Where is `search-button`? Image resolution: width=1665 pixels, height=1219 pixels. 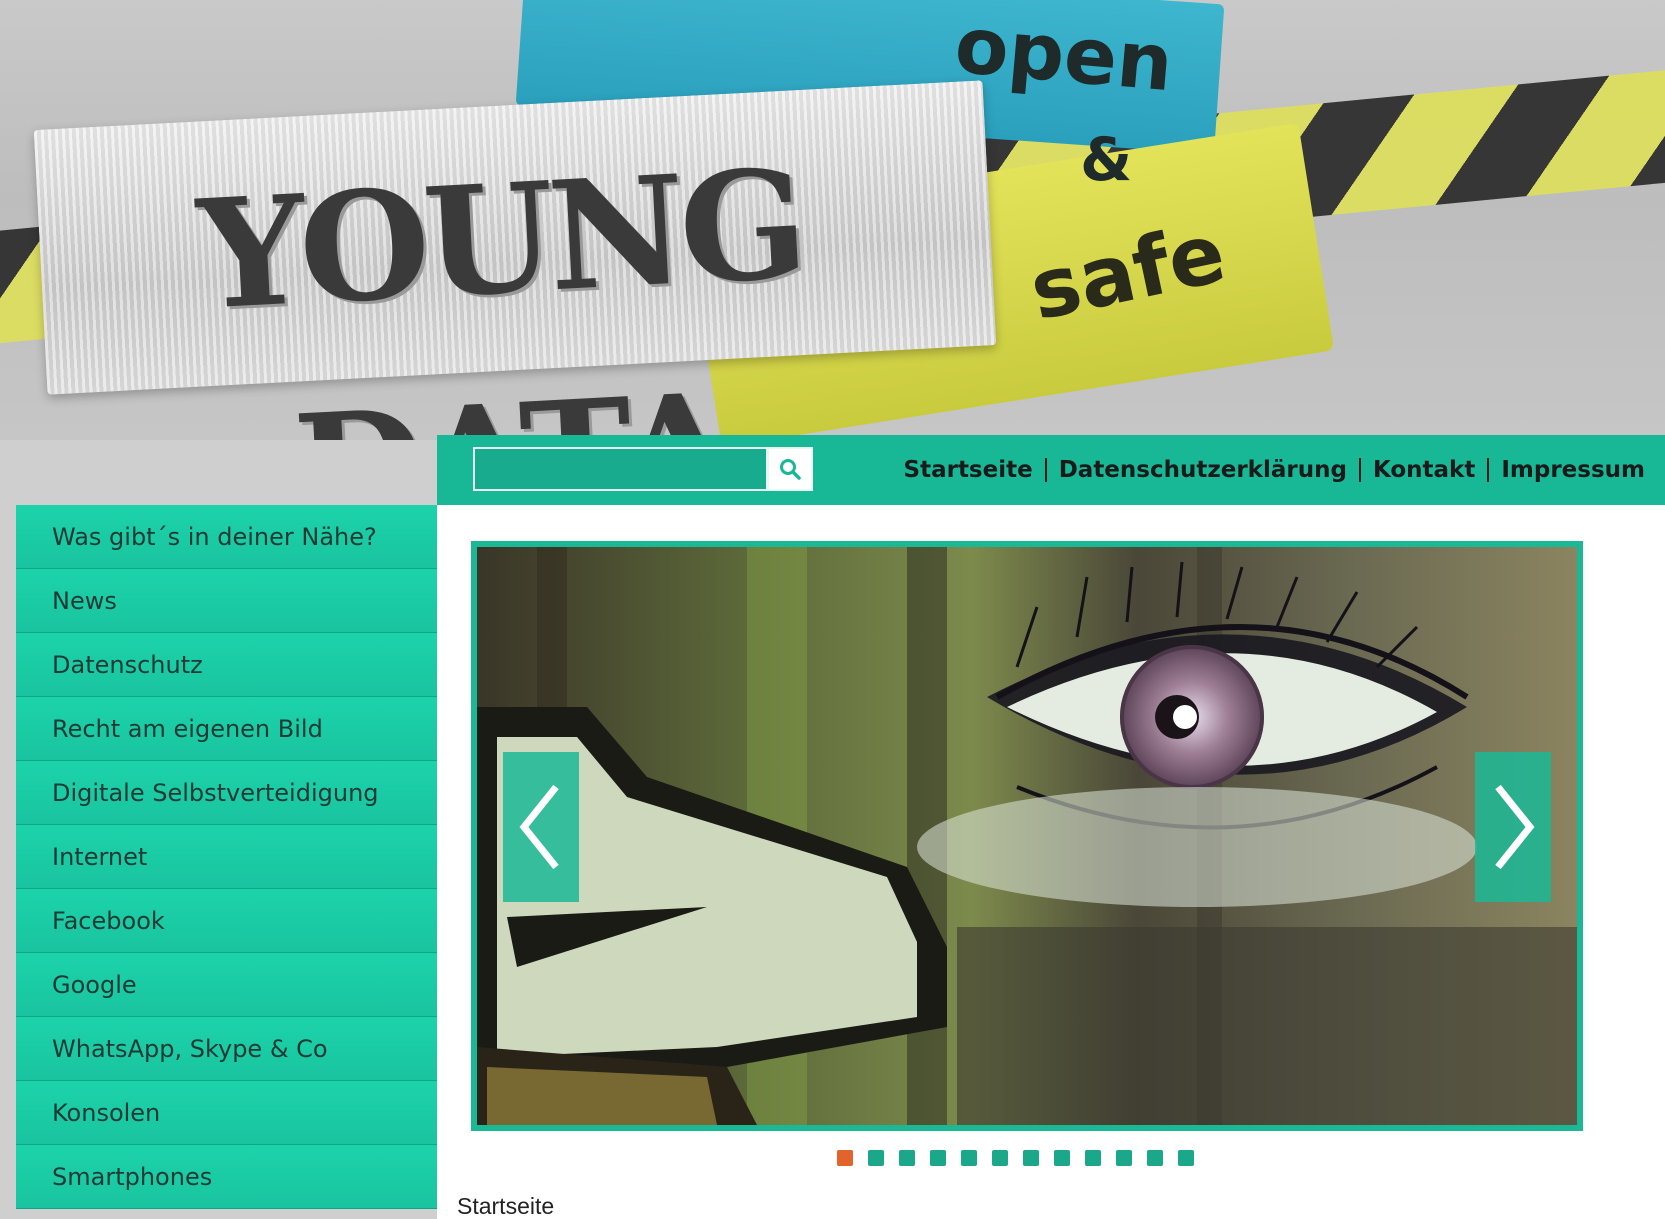 search-button is located at coordinates (790, 469).